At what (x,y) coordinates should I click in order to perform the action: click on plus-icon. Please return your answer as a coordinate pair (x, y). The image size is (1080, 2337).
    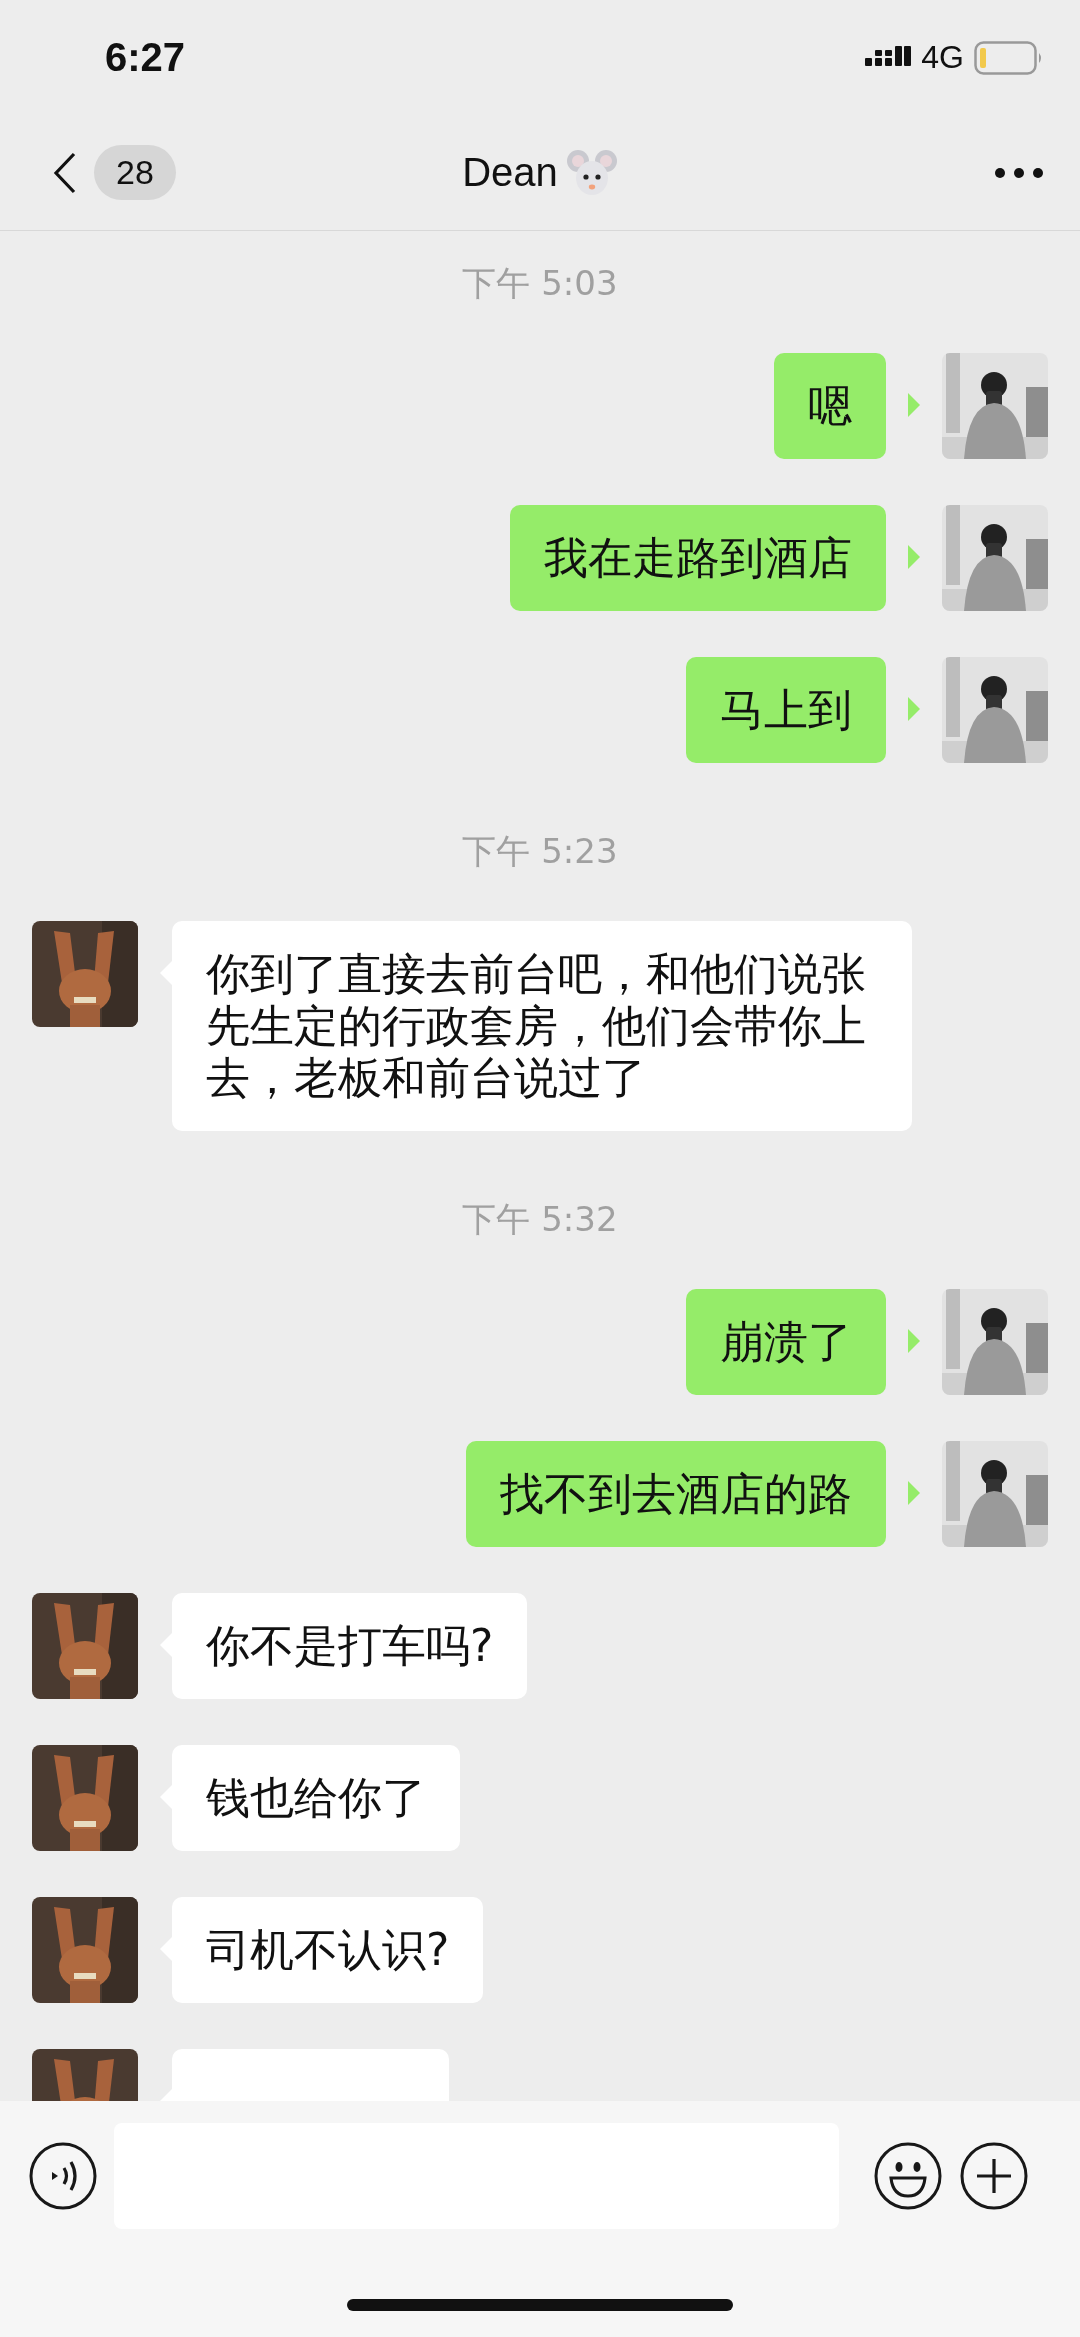
    Looking at the image, I should click on (994, 2176).